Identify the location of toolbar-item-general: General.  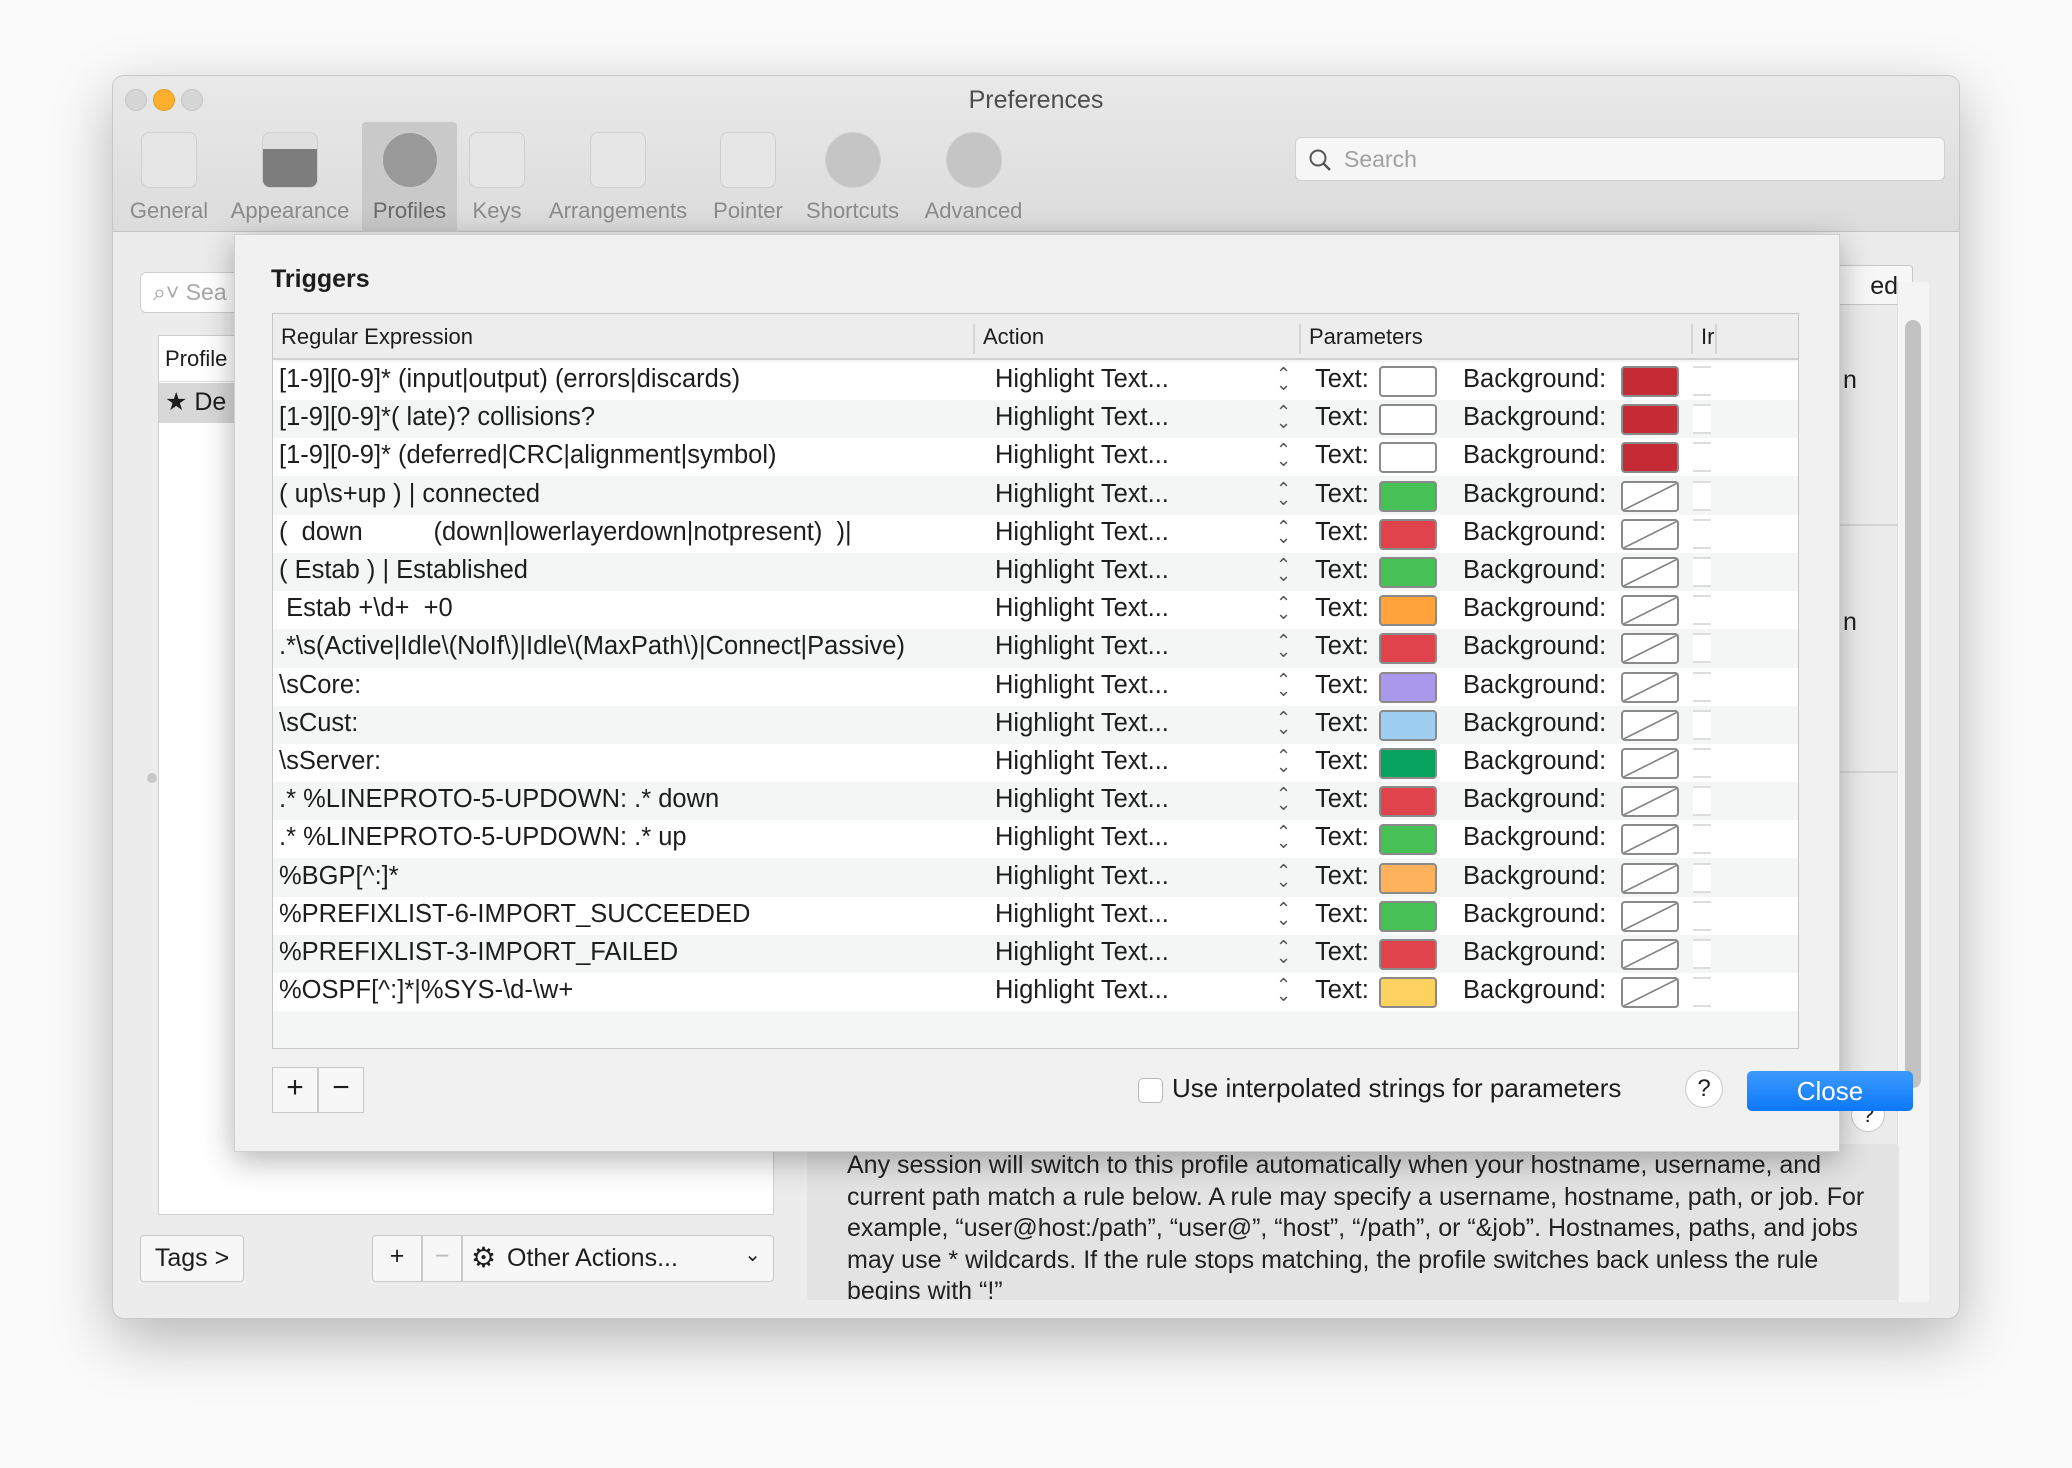
(169, 177).